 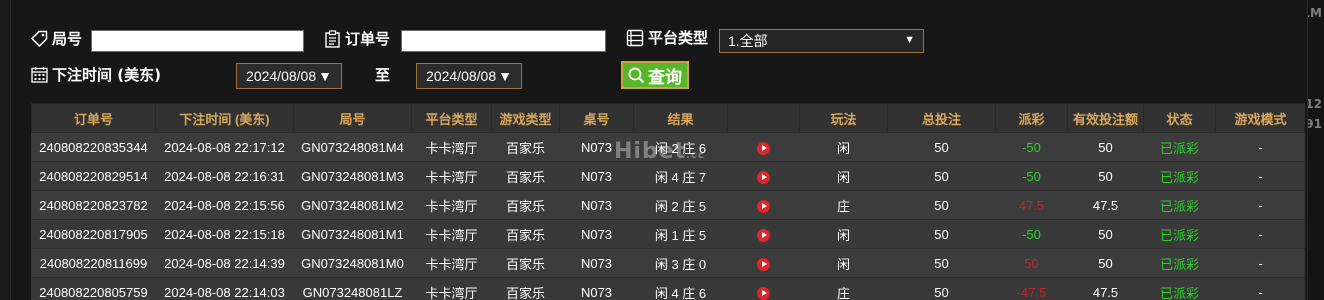 I want to click on column-header, so click(x=763, y=118).